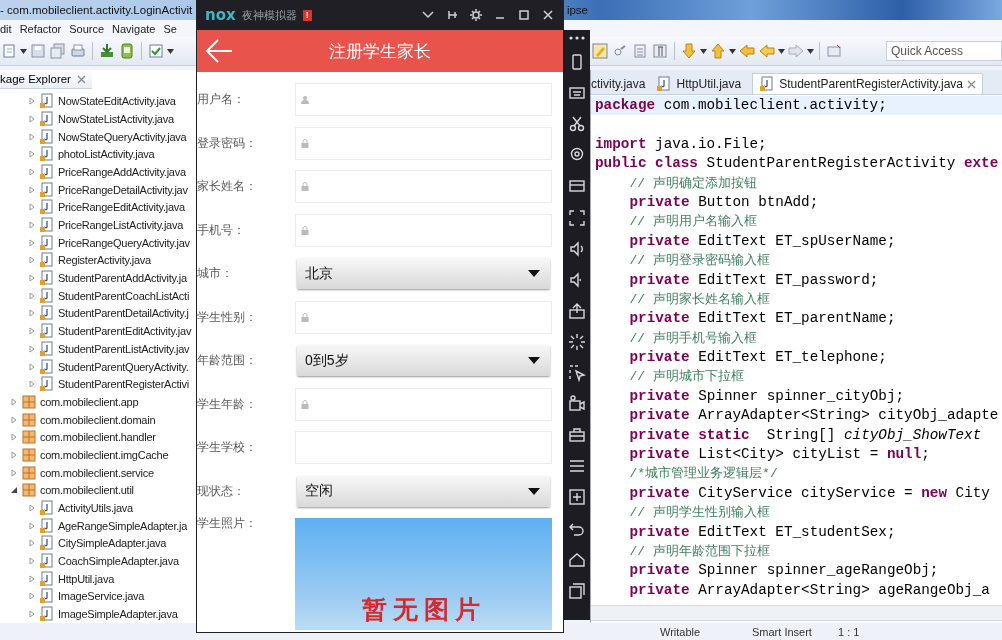  Describe the element at coordinates (104, 454) in the screenshot. I see `tree-item: com.mobileclient.imgCache` at that location.